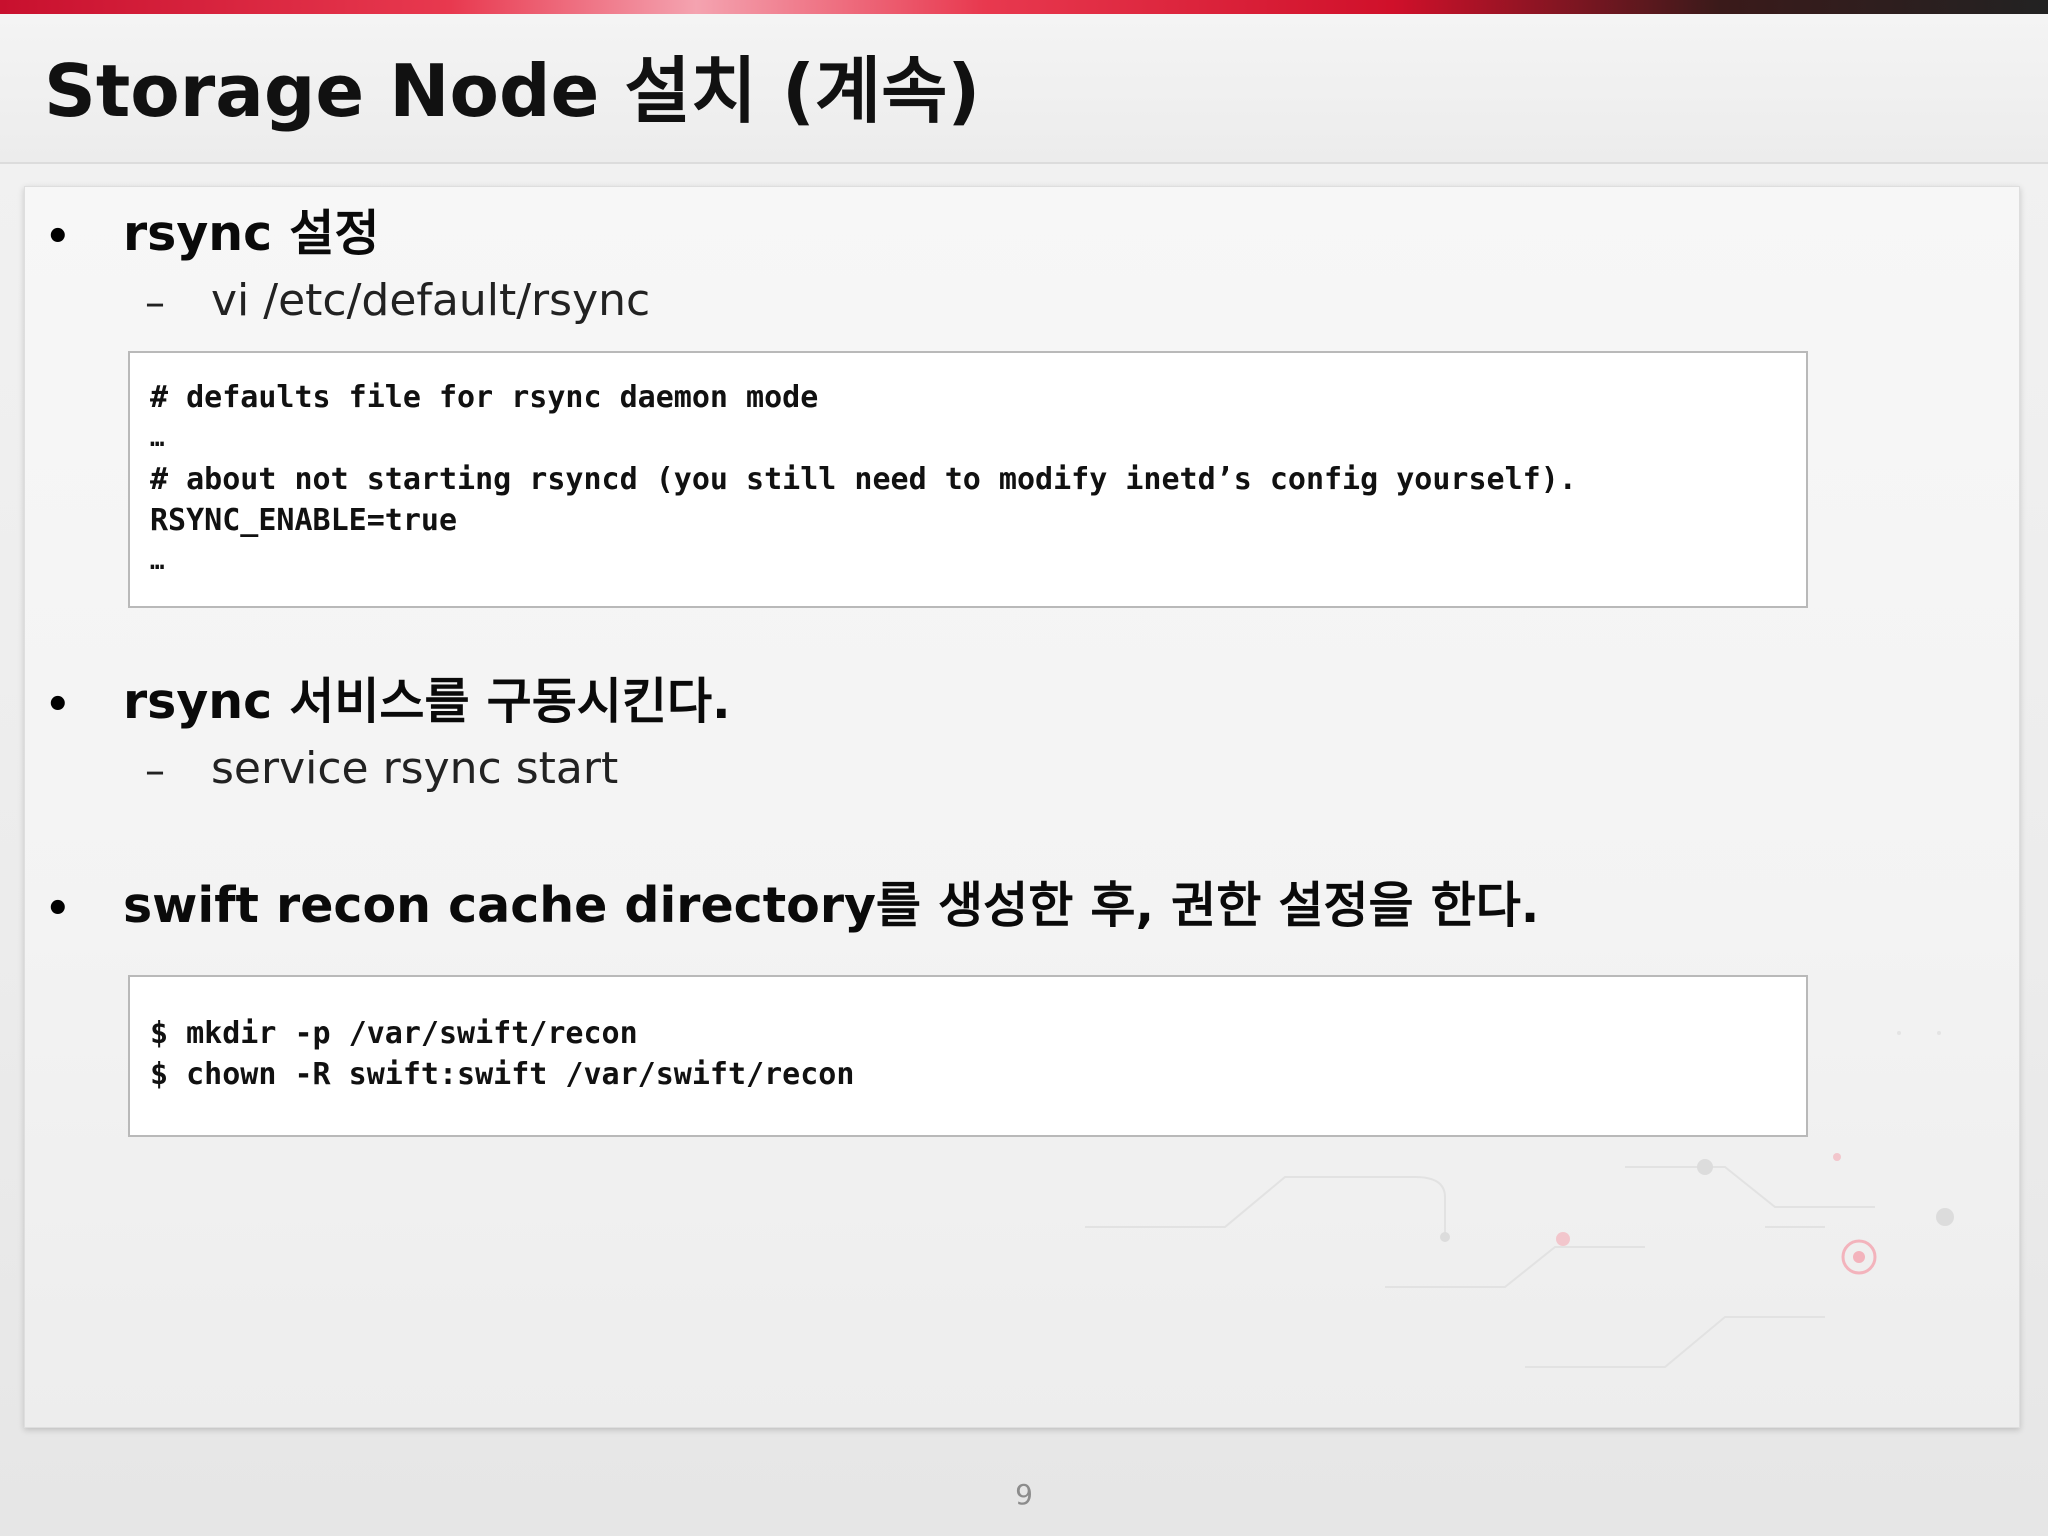  What do you see at coordinates (484, 397) in the screenshot?
I see `code-line: # defaults file for rsync daemon mode` at bounding box center [484, 397].